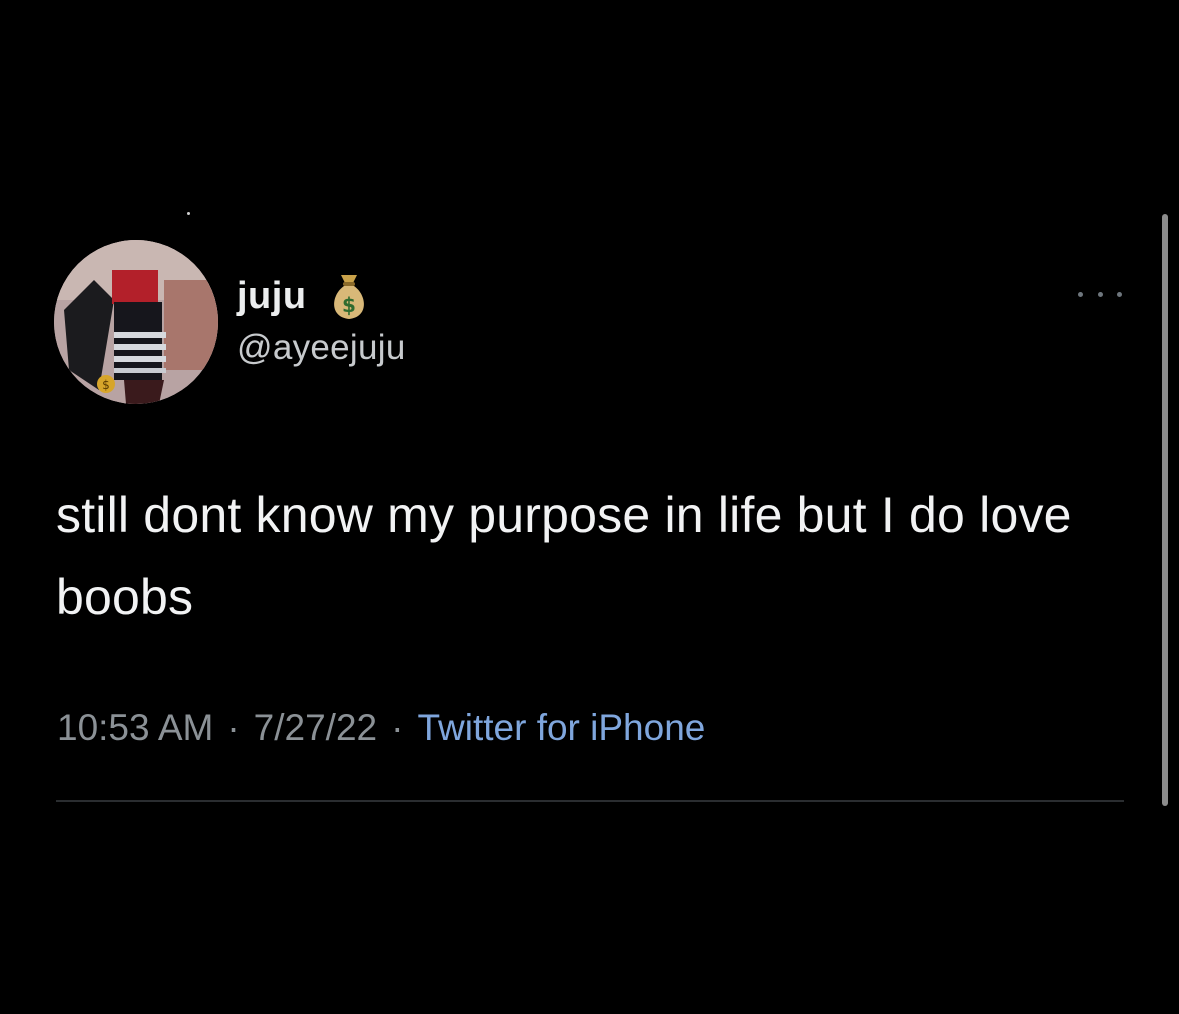 The image size is (1179, 1014). I want to click on tweet-source-link: Twitter for iPhone, so click(561, 728).